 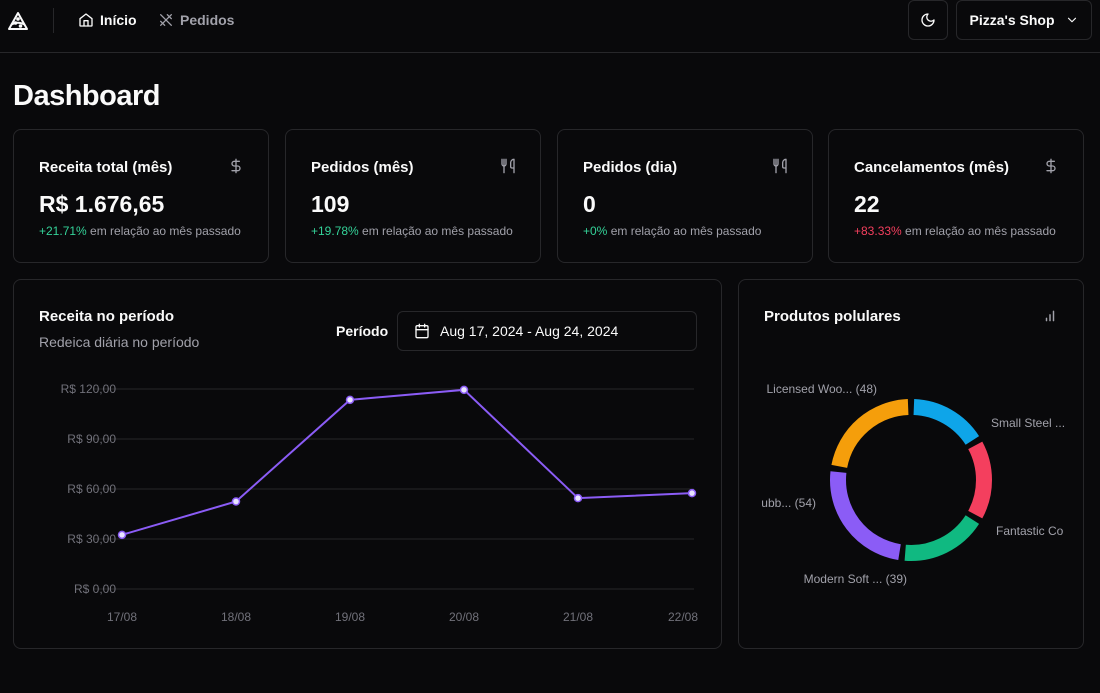 What do you see at coordinates (362, 167) in the screenshot?
I see `stat-title: Pedidos (mês)` at bounding box center [362, 167].